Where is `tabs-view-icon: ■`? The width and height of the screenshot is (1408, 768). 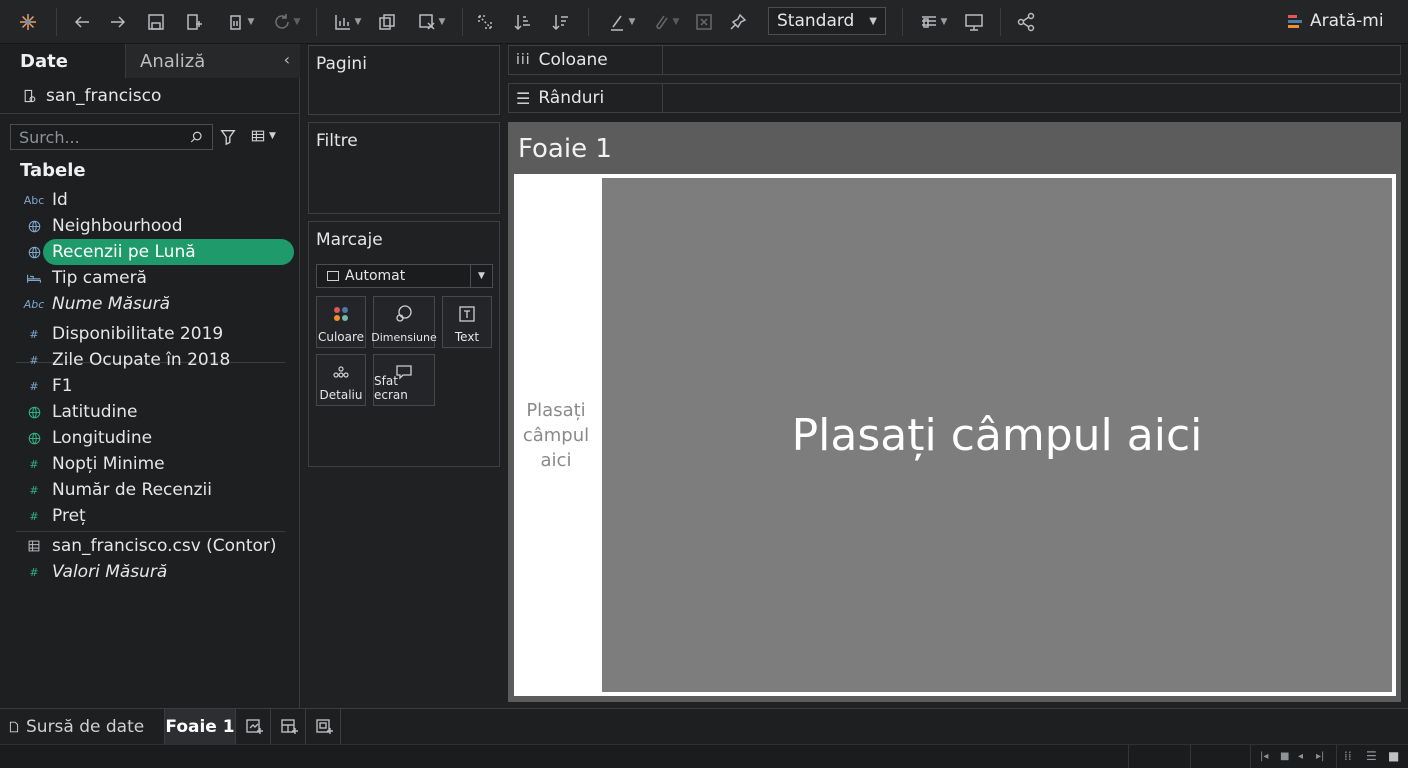 tabs-view-icon: ■ is located at coordinates (1393, 756).